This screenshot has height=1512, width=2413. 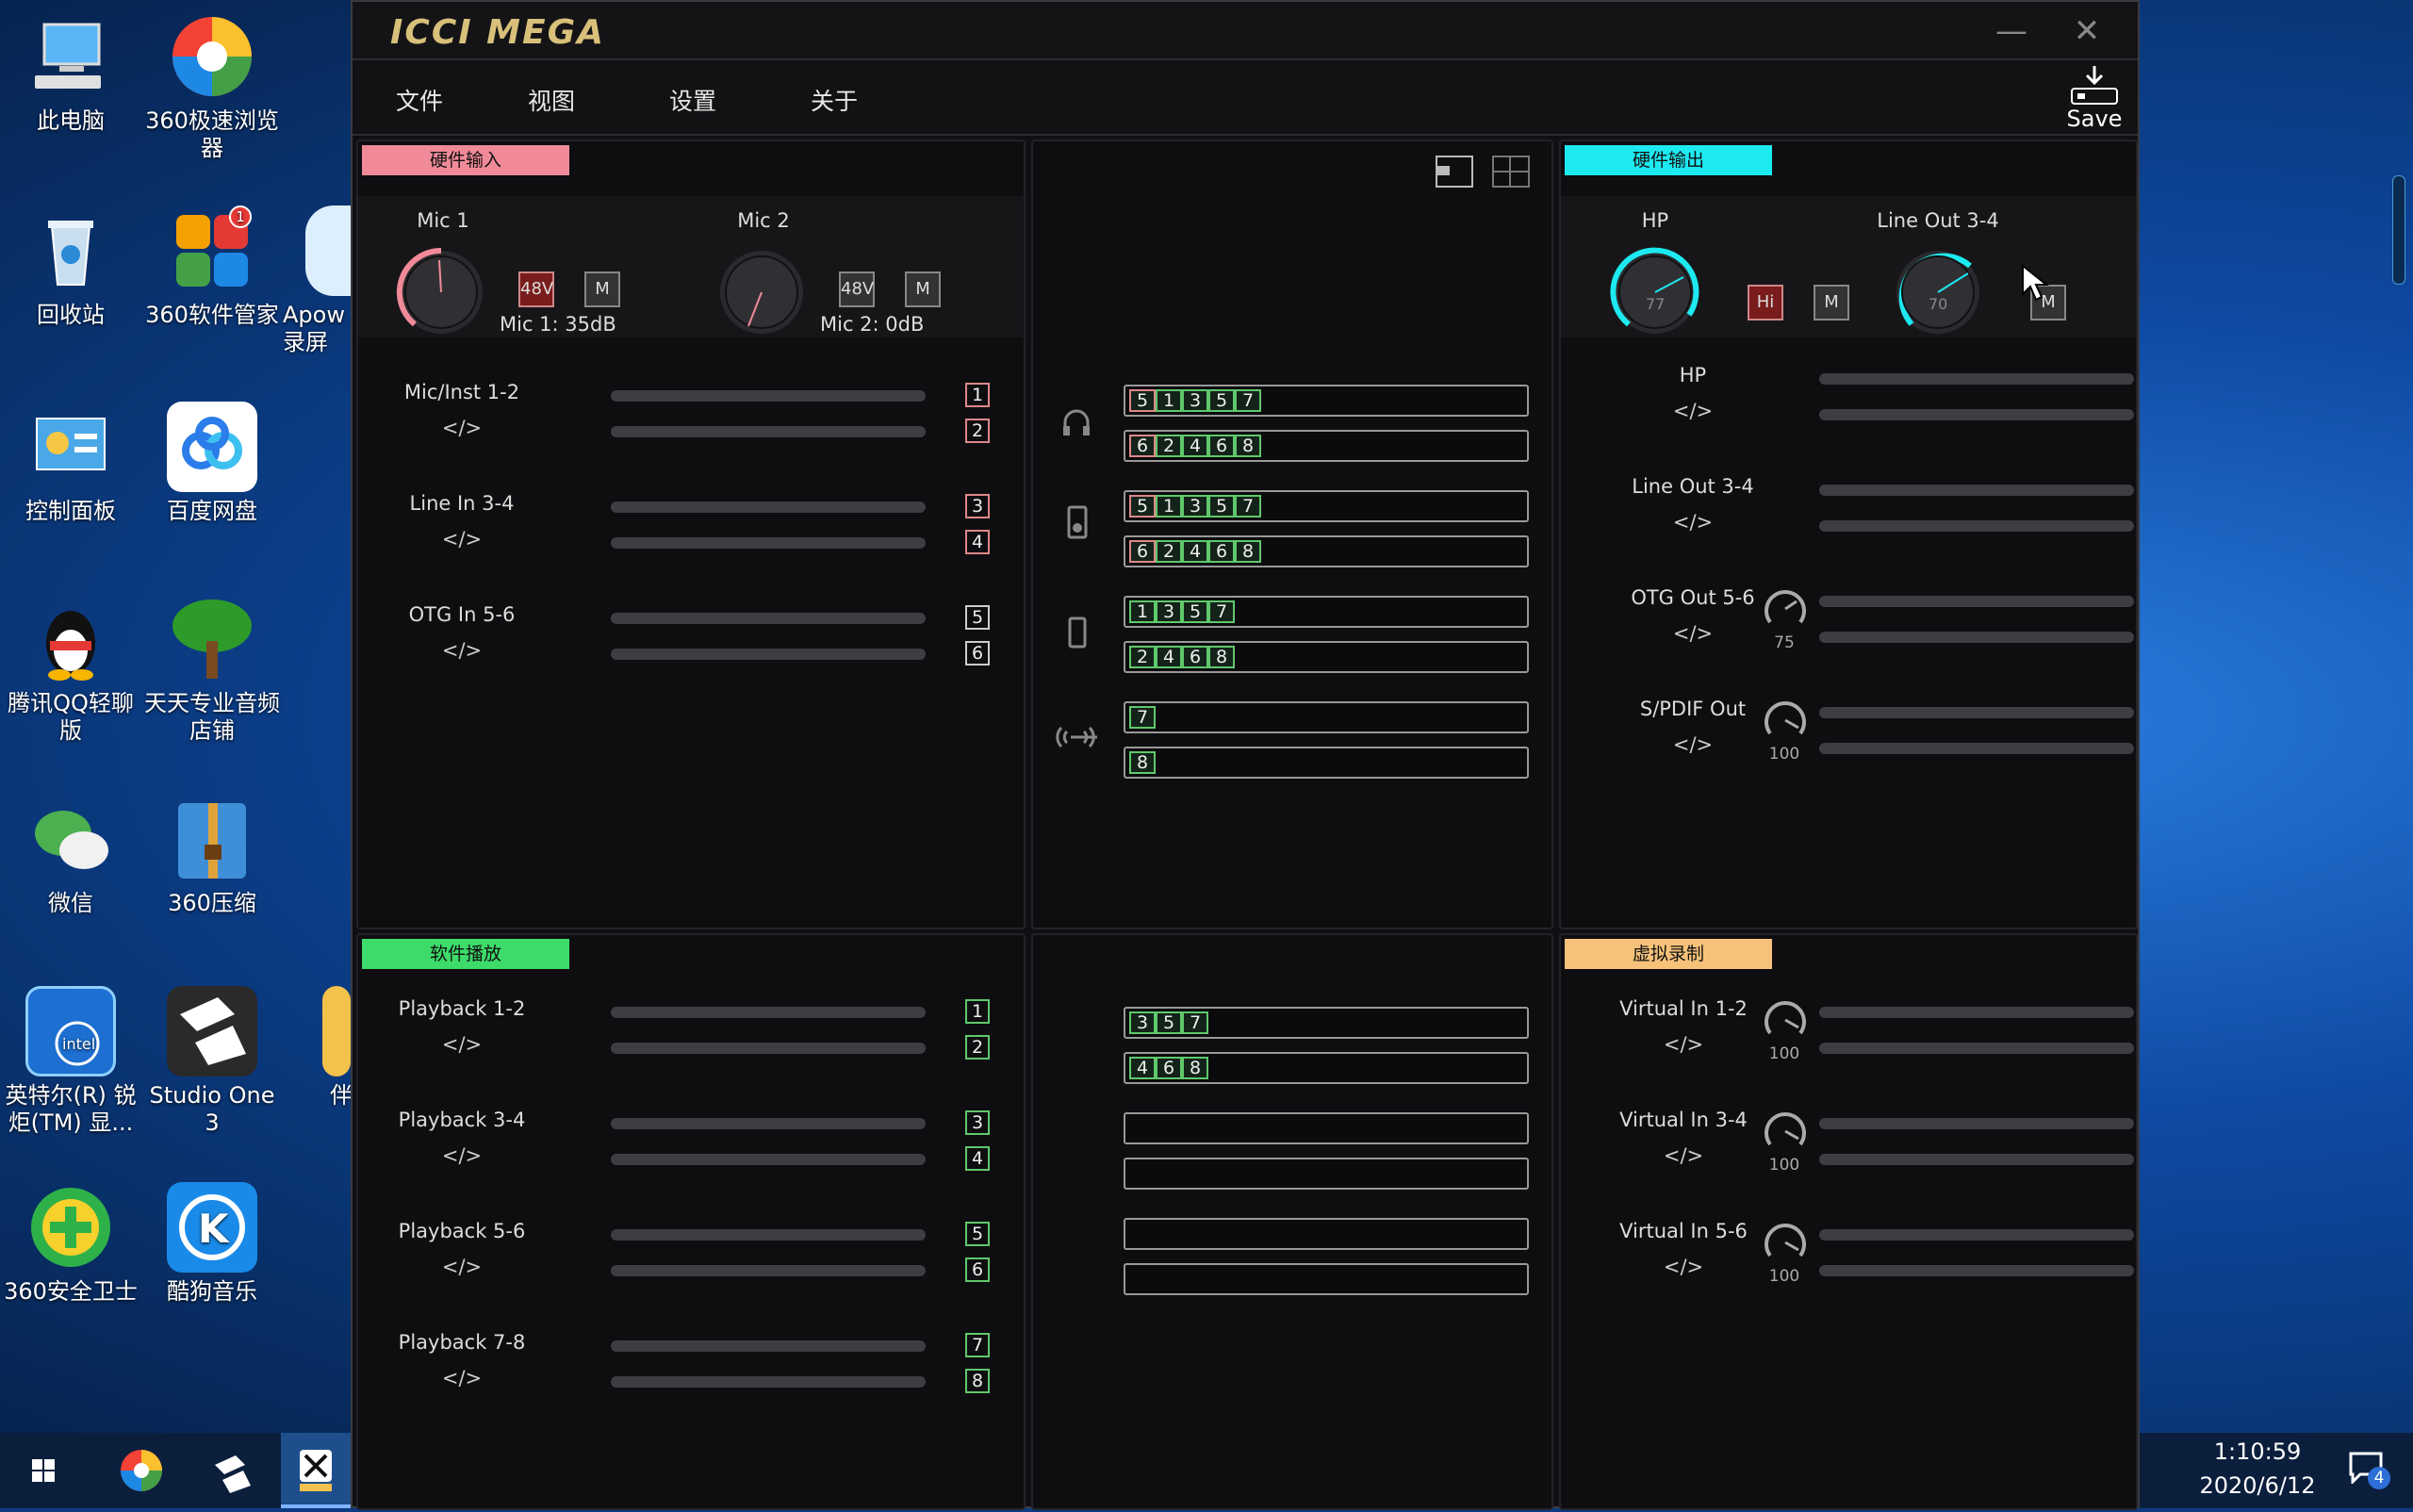 I want to click on minimize-button: —, so click(x=2012, y=31).